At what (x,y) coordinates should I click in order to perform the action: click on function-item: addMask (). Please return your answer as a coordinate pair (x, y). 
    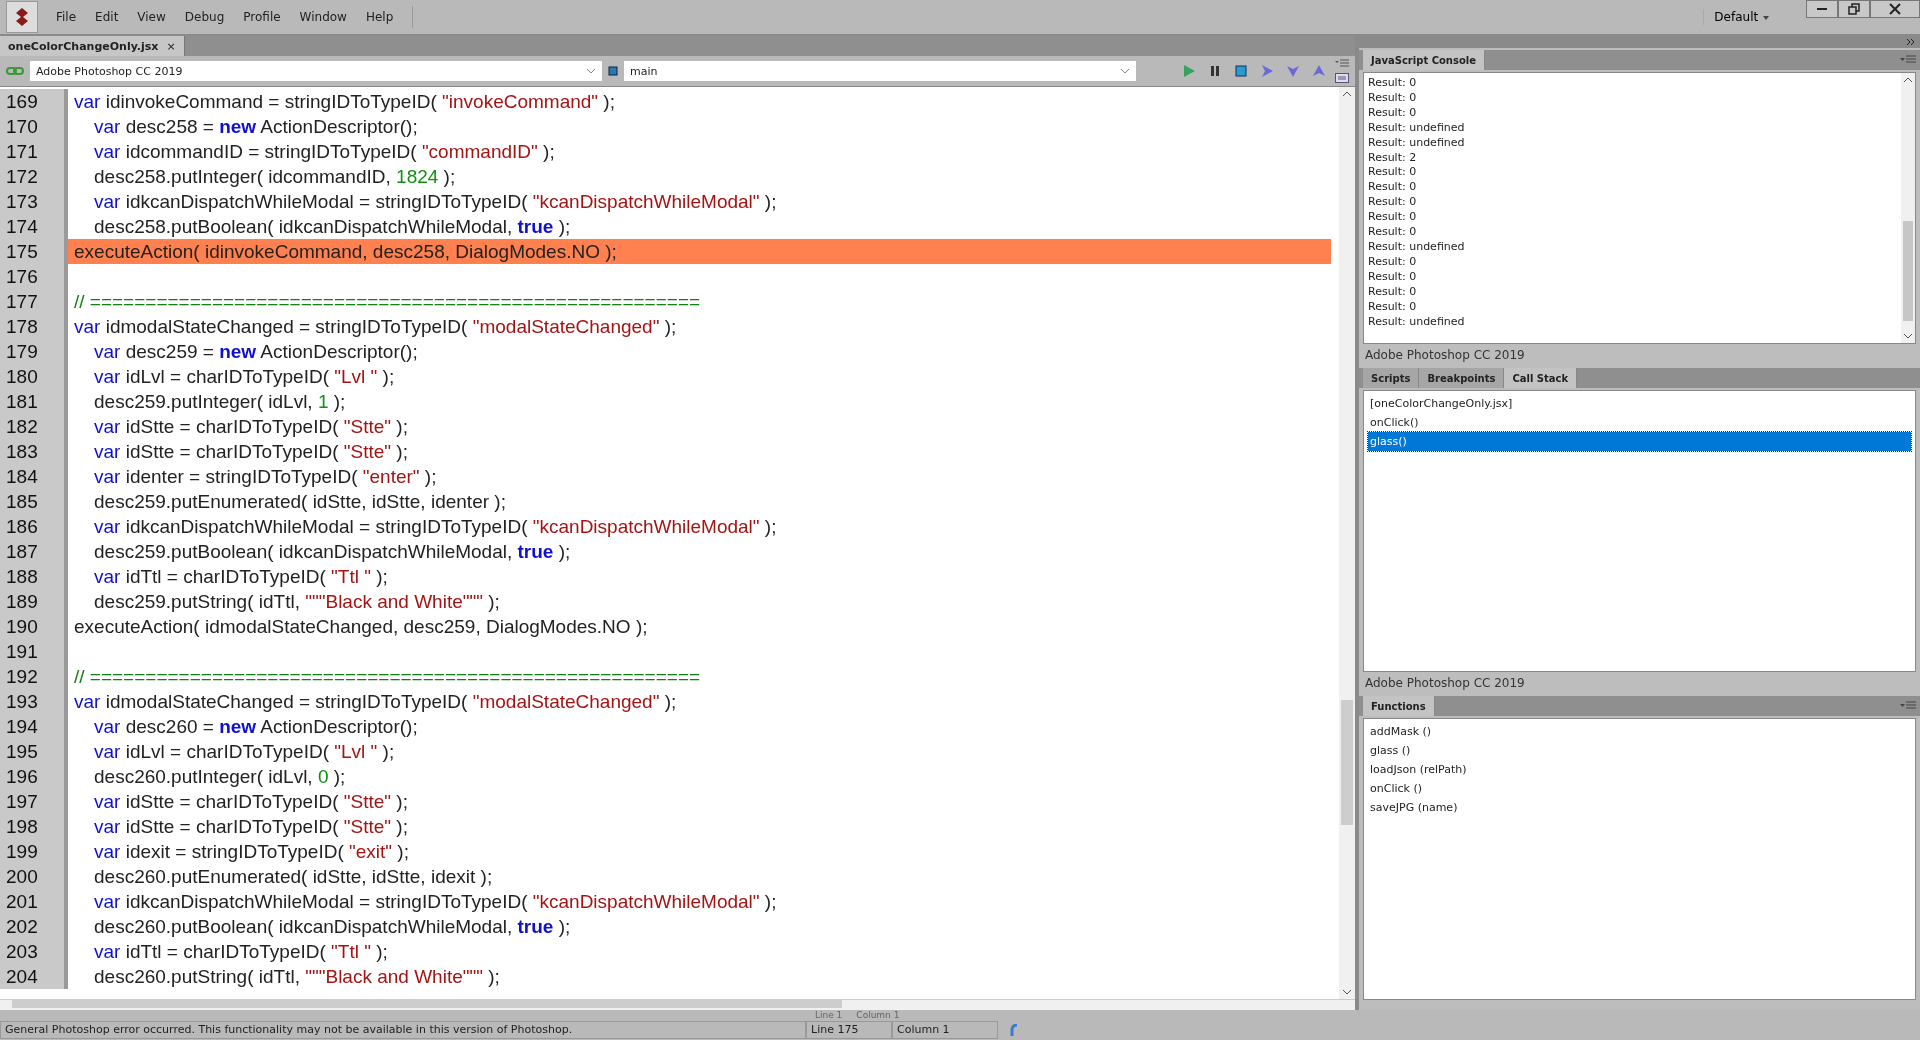
    Looking at the image, I should click on (1639, 731).